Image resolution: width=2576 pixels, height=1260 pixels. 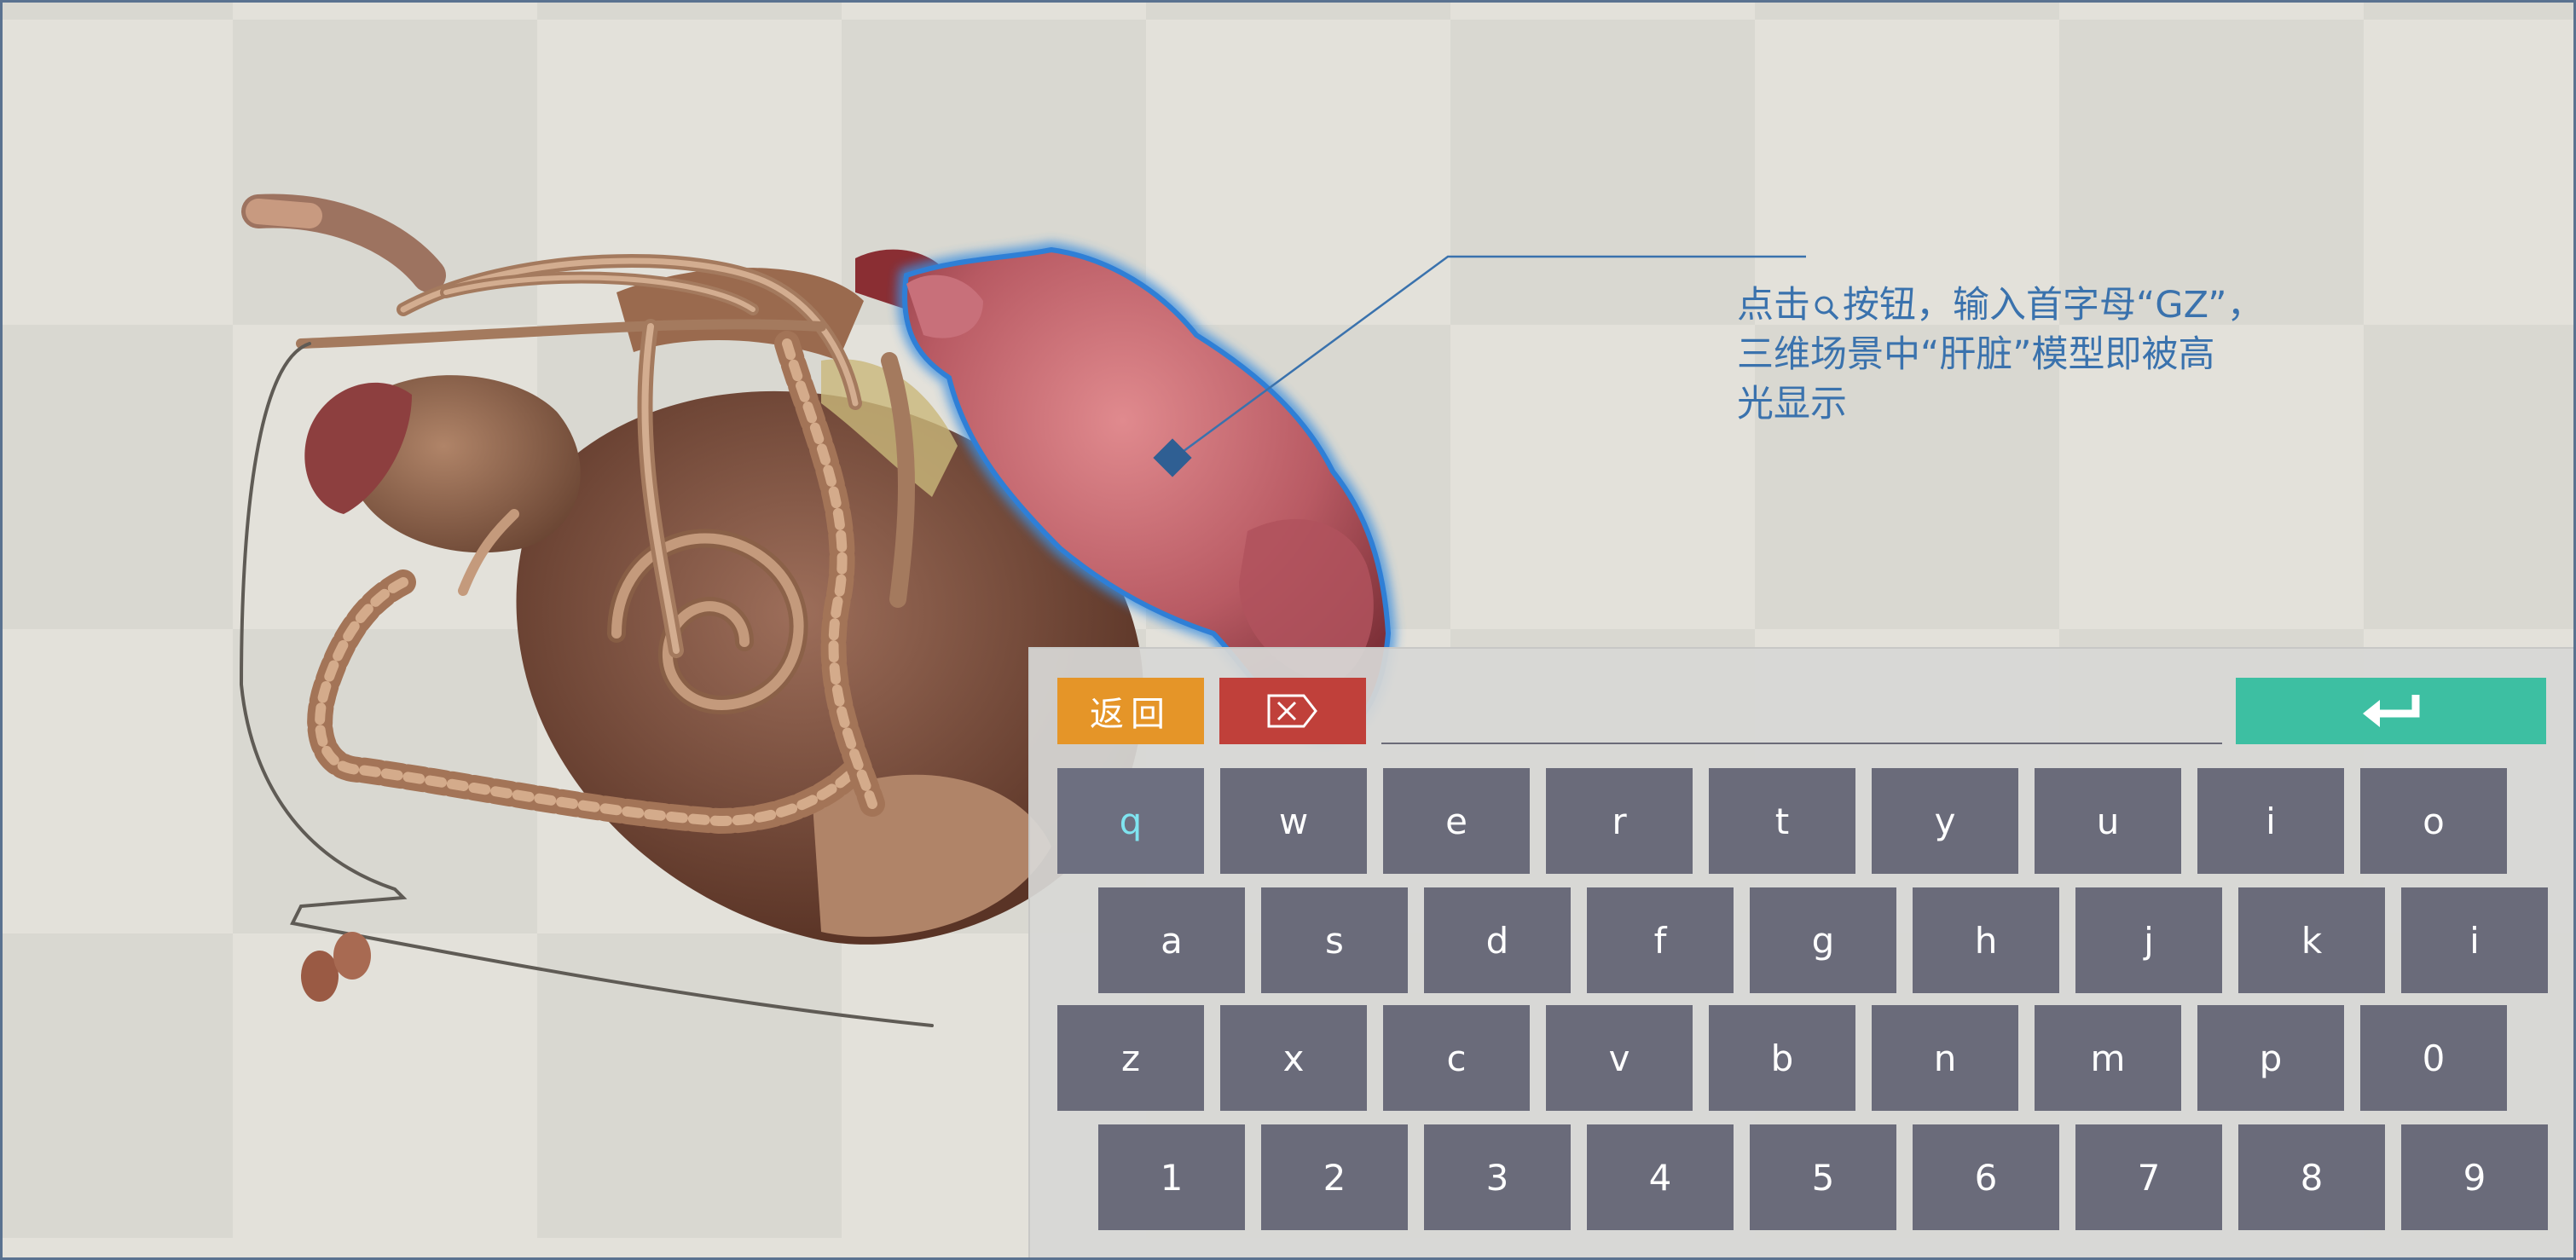 I want to click on callout-text-part: 点击, so click(x=1774, y=306).